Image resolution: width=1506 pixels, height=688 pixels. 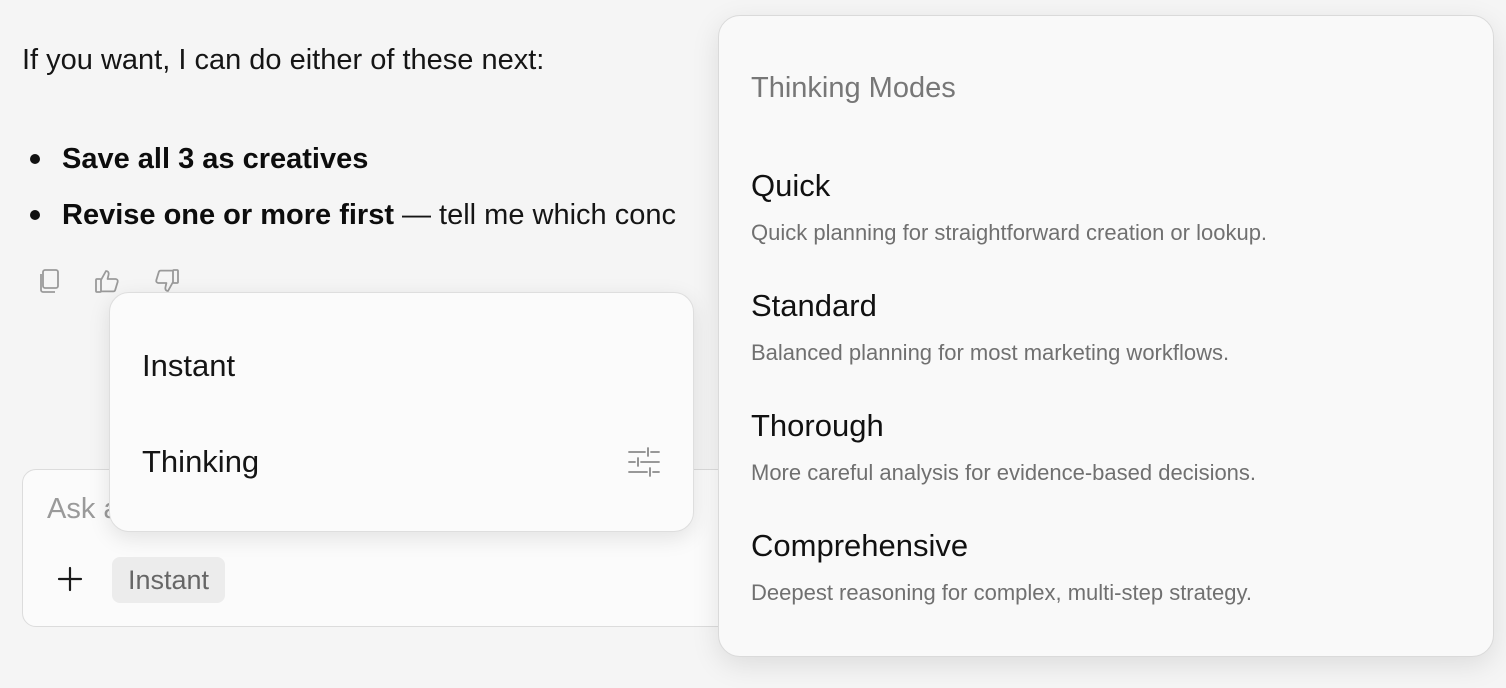 I want to click on menu-item-label: Instant, so click(x=189, y=365).